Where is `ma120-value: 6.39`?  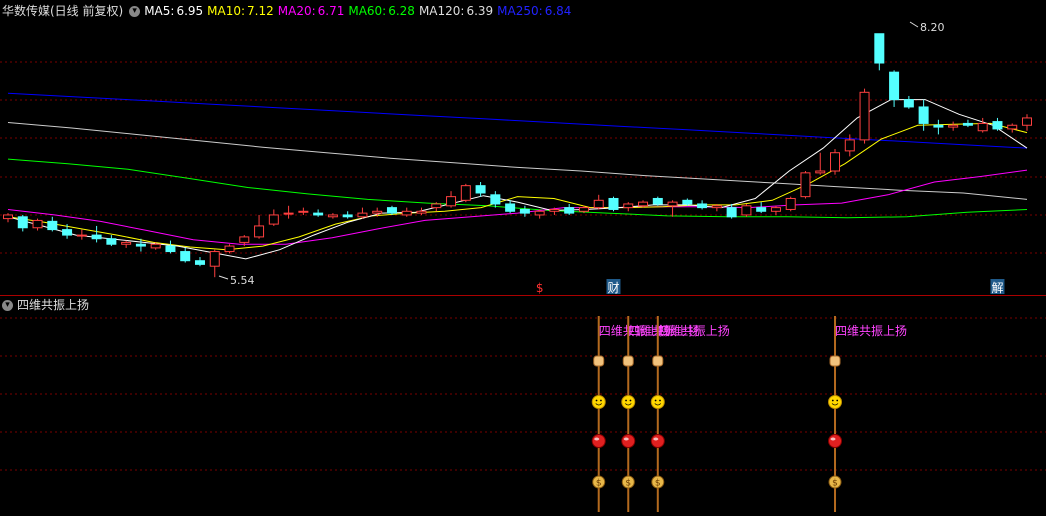 ma120-value: 6.39 is located at coordinates (480, 11).